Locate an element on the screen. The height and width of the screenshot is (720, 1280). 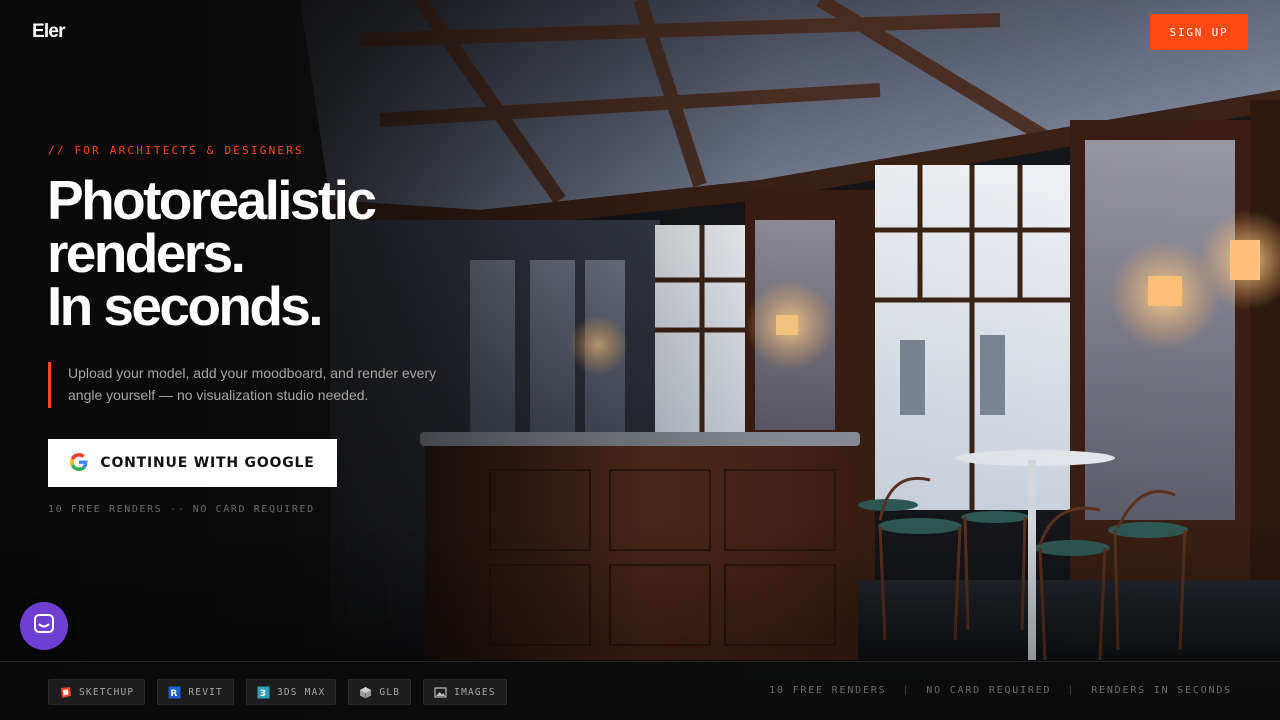
format-chip-revit: R REVIT is located at coordinates (195, 692).